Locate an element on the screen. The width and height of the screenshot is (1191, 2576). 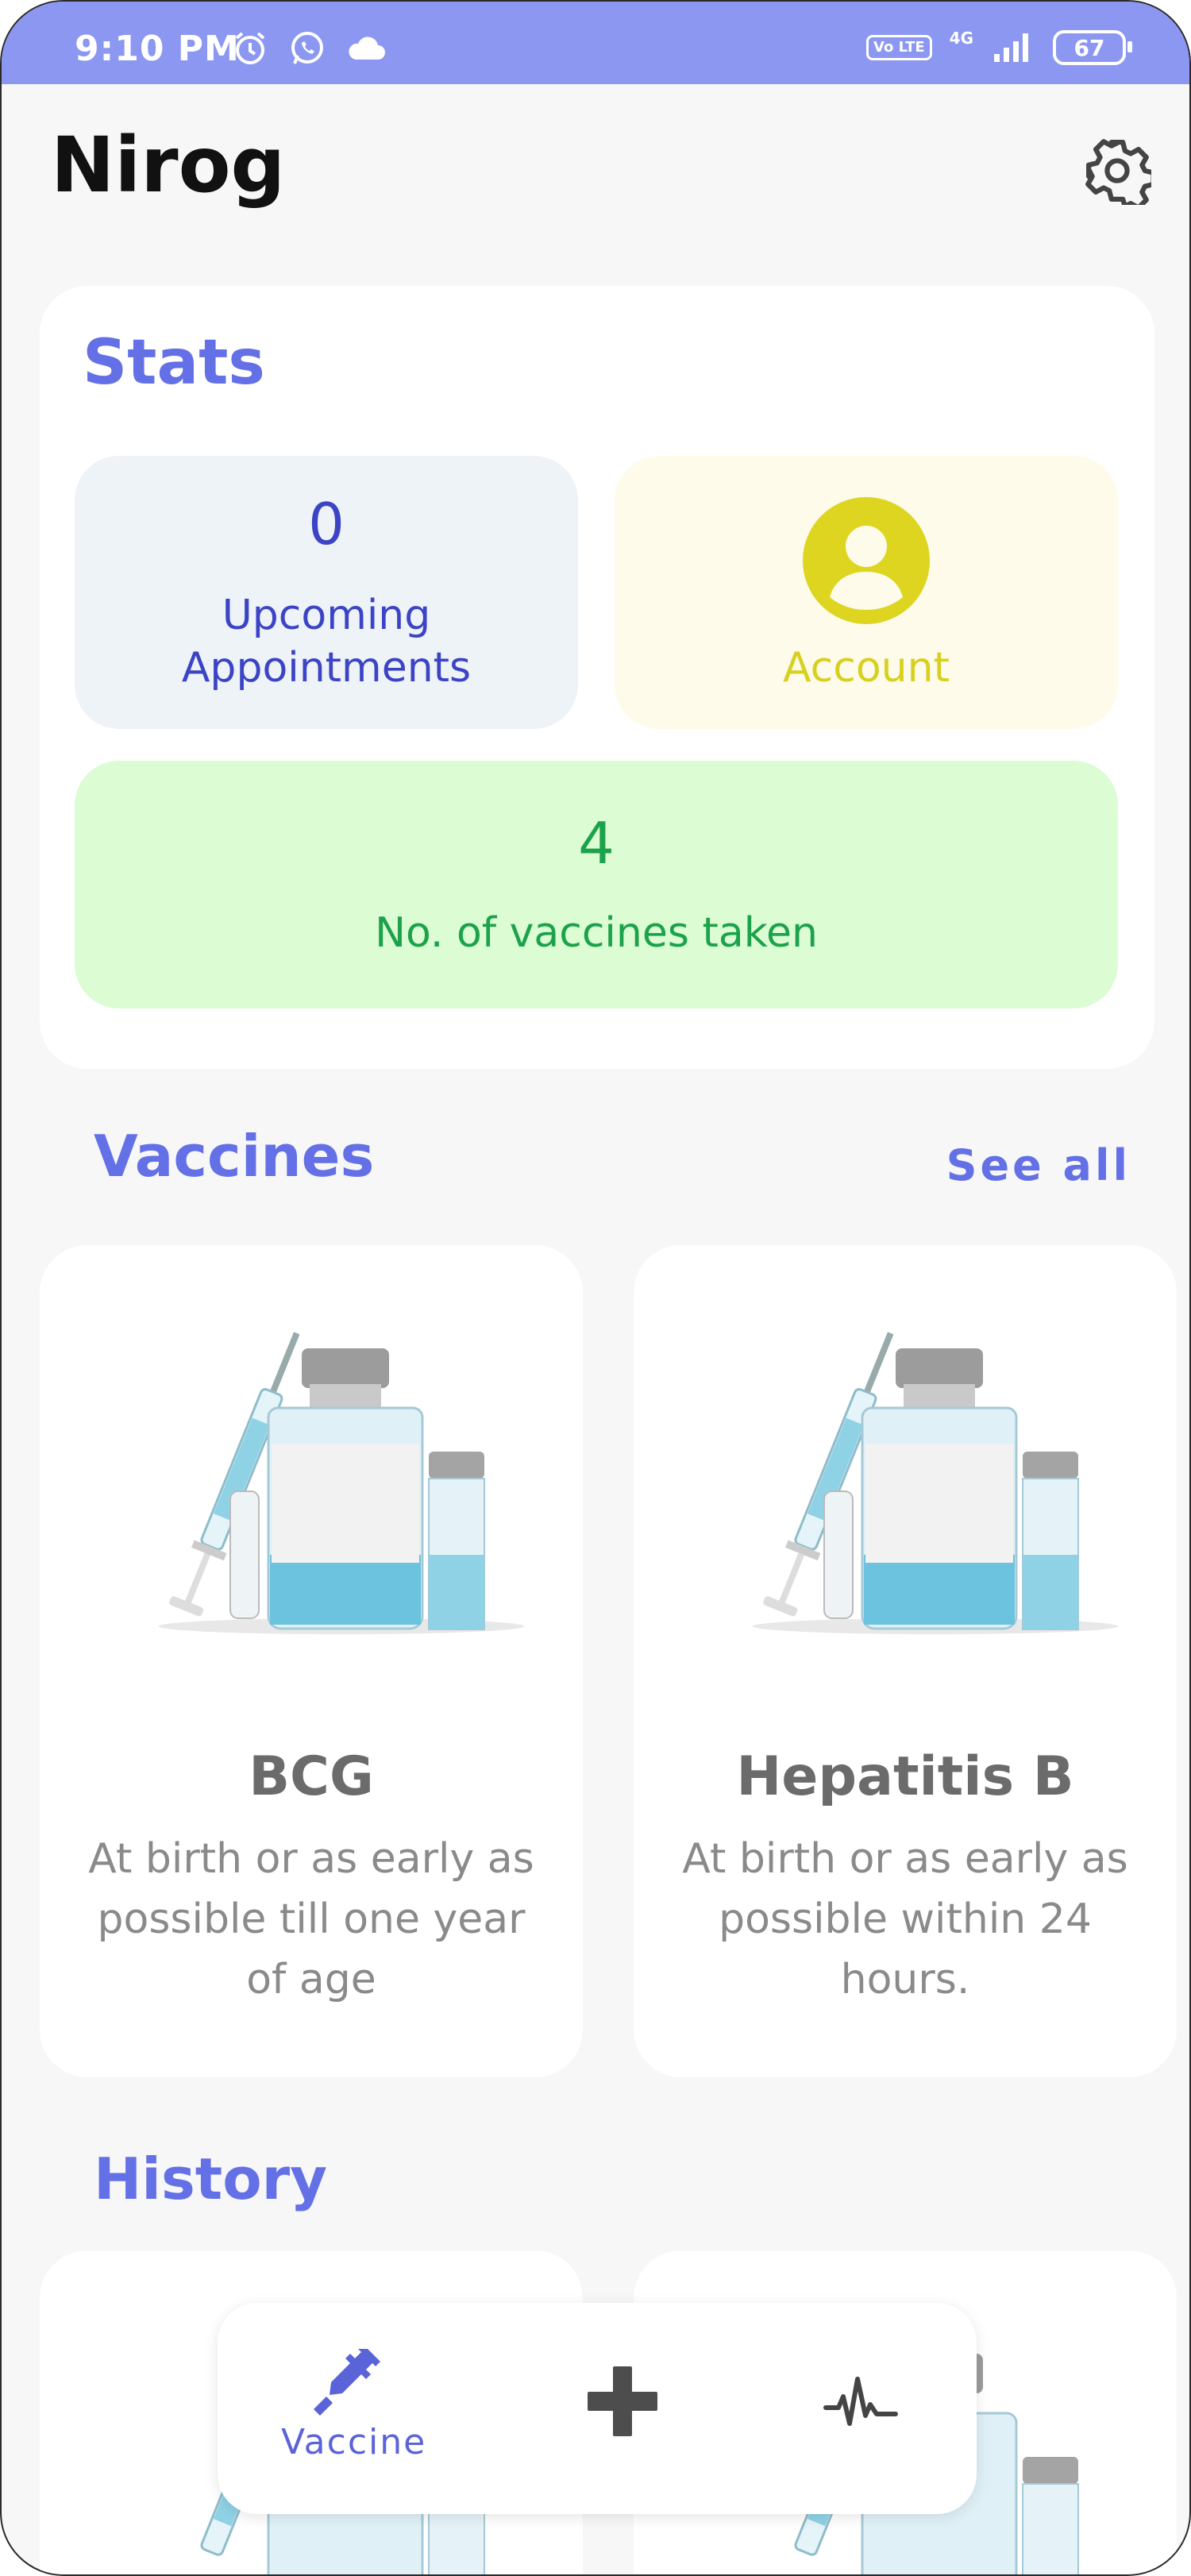
app-title: Nirog is located at coordinates (168, 165).